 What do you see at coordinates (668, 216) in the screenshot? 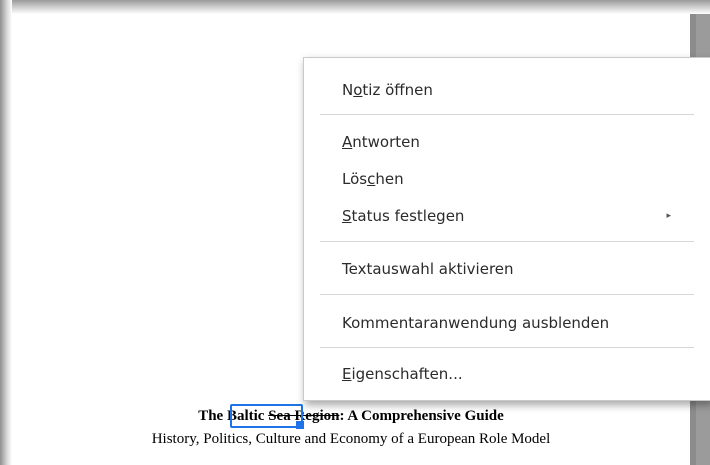
I see `chevron-right-icon: ▸` at bounding box center [668, 216].